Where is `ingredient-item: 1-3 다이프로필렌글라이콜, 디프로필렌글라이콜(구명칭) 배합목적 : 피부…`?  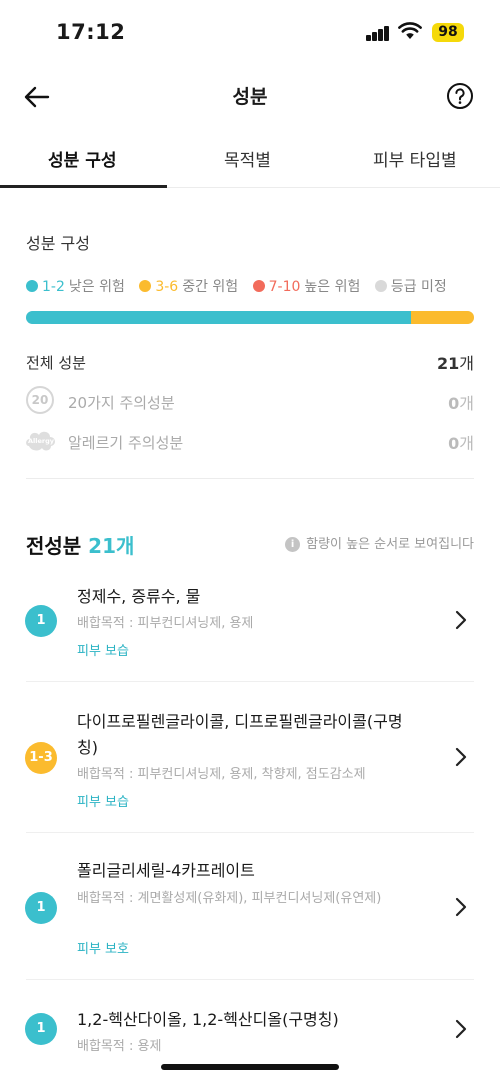
ingredient-item: 1-3 다이프로필렌글라이콜, 디프로필렌글라이콜(구명칭) 배합목적 : 피부… is located at coordinates (250, 757).